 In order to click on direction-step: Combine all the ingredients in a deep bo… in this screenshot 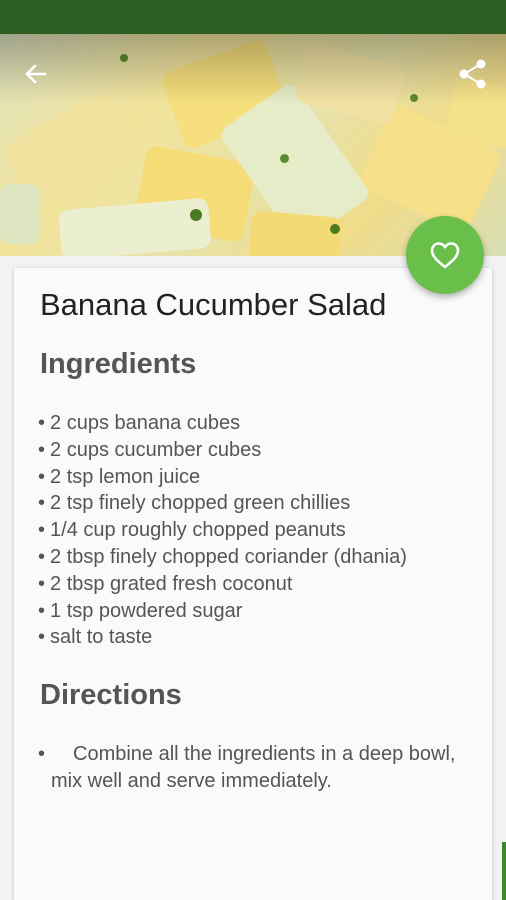, I will do `click(253, 768)`.